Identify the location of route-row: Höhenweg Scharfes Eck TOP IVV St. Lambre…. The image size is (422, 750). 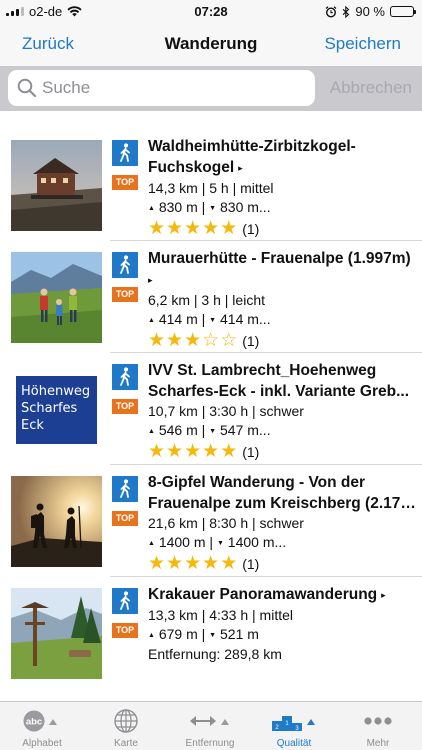
(211, 408).